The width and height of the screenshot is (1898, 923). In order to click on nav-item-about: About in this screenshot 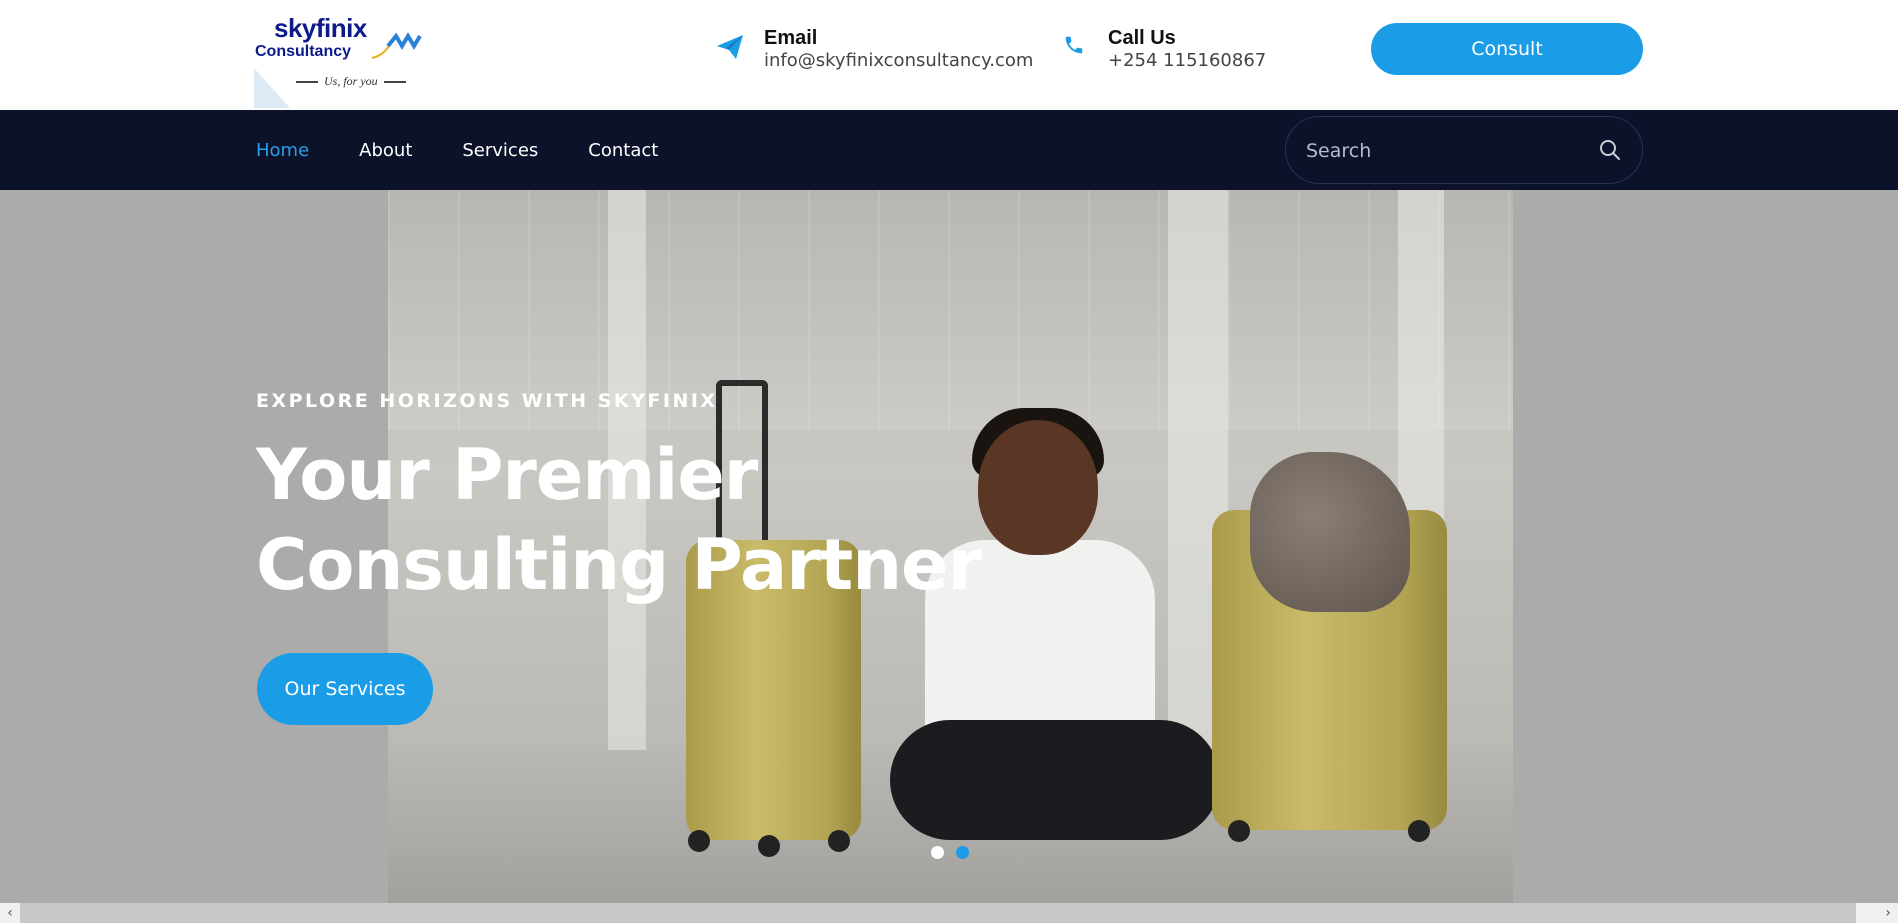, I will do `click(385, 150)`.